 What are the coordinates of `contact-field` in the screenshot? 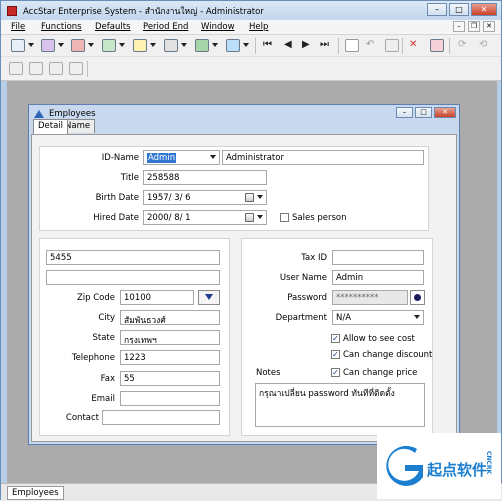 It's located at (161, 417).